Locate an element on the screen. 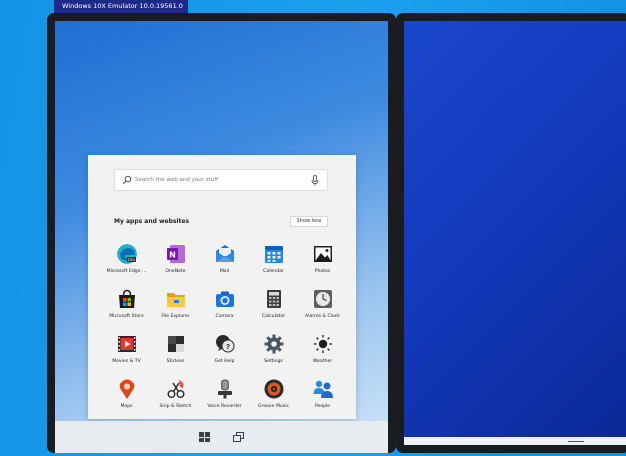 The width and height of the screenshot is (626, 456). app-label: Snip & Sketch is located at coordinates (175, 406).